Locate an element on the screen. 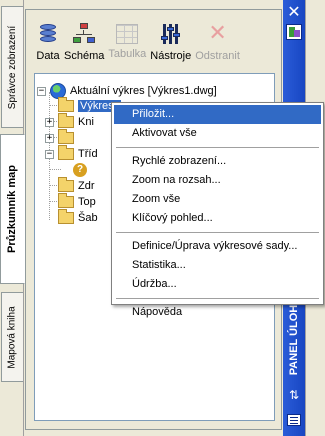 The width and height of the screenshot is (325, 436). tree-node-templates-label: Šab is located at coordinates (88, 218).